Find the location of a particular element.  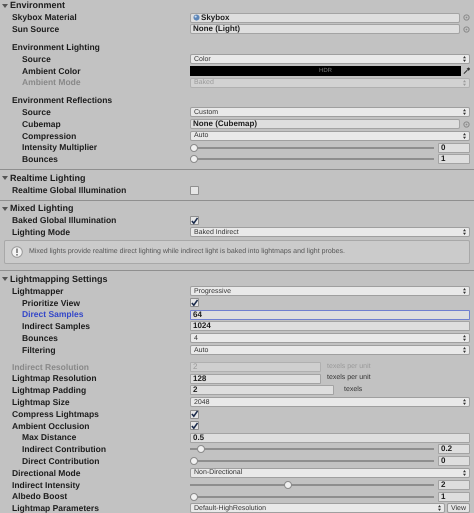

field-label: Indirect Samples is located at coordinates (57, 326).